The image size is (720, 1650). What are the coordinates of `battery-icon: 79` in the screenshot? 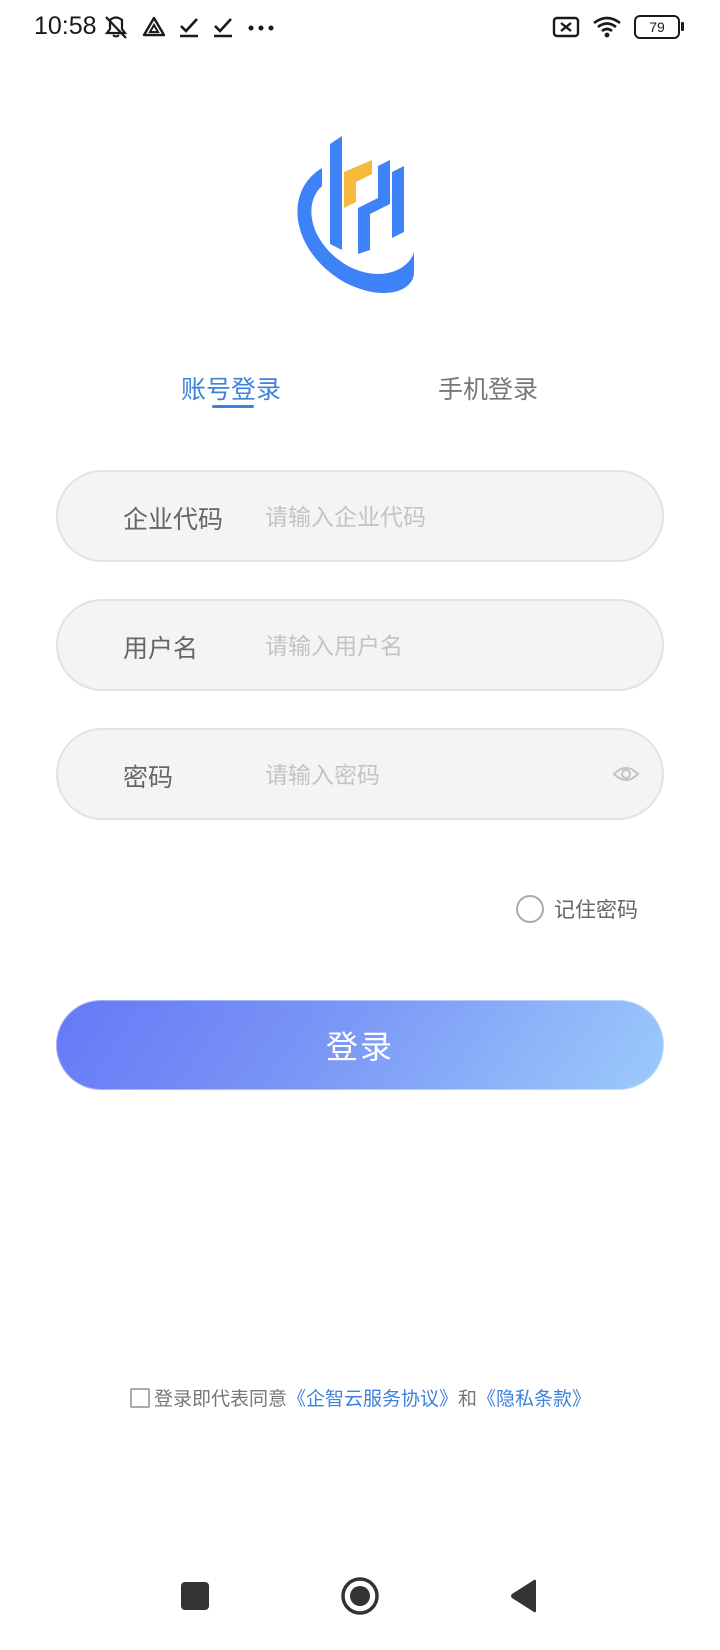 It's located at (659, 27).